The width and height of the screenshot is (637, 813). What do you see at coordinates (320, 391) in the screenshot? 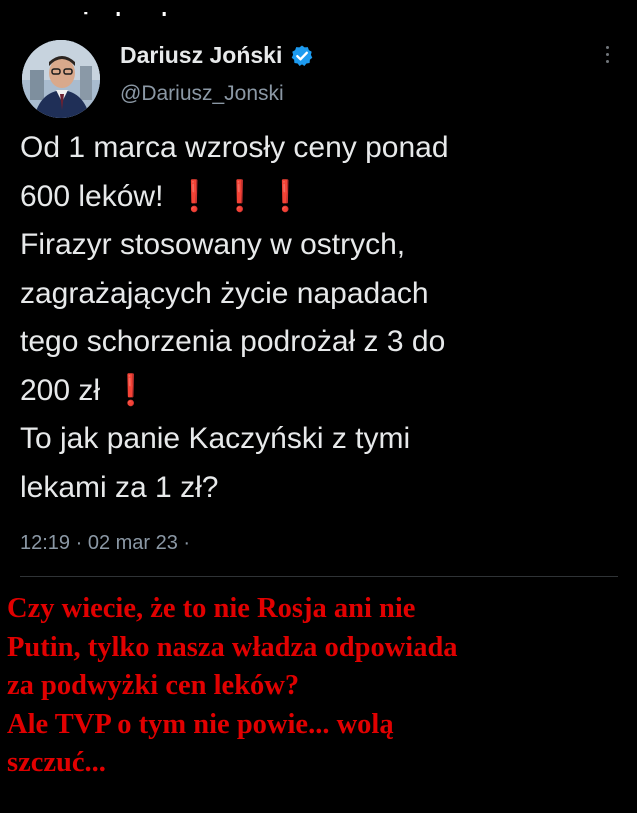
I see `tweet-line: 200 zł ❗` at bounding box center [320, 391].